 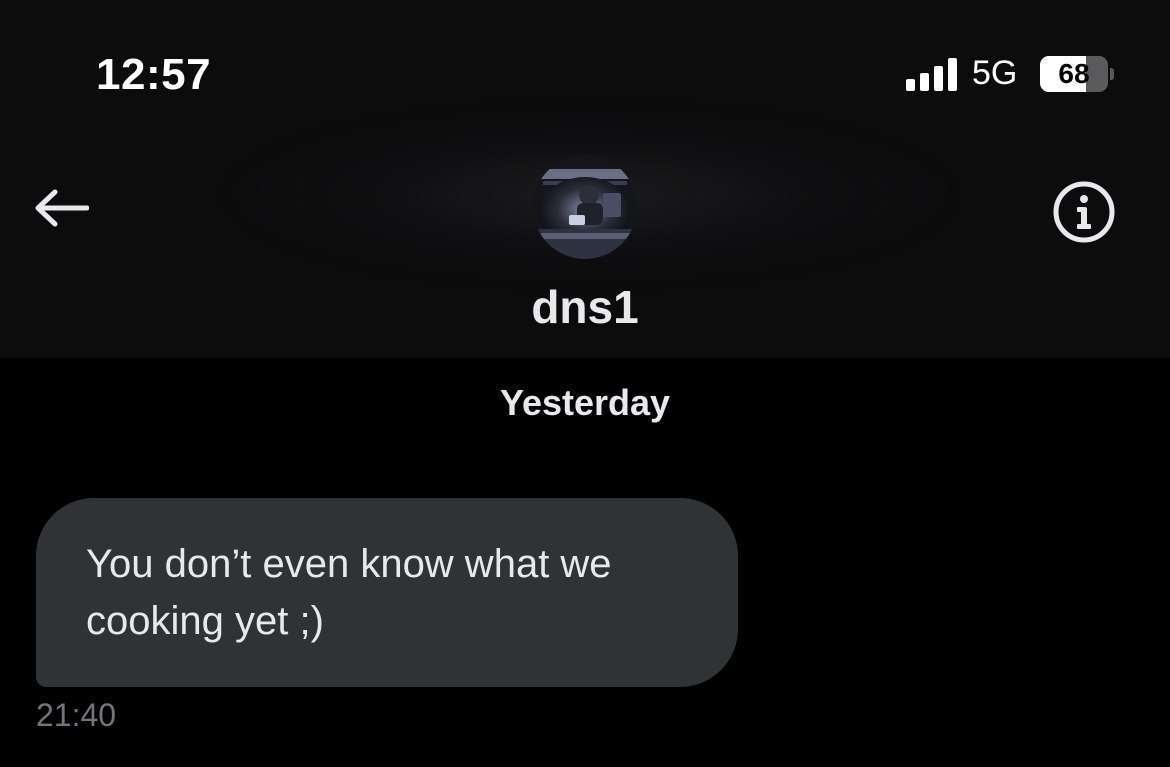 I want to click on avatar, so click(x=585, y=207).